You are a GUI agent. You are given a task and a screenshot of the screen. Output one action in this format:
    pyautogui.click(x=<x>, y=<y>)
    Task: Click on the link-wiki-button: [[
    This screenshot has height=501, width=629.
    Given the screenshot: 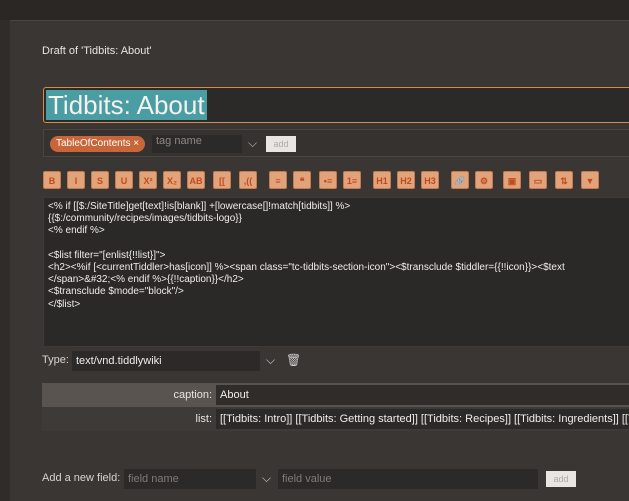 What is the action you would take?
    pyautogui.click(x=222, y=180)
    